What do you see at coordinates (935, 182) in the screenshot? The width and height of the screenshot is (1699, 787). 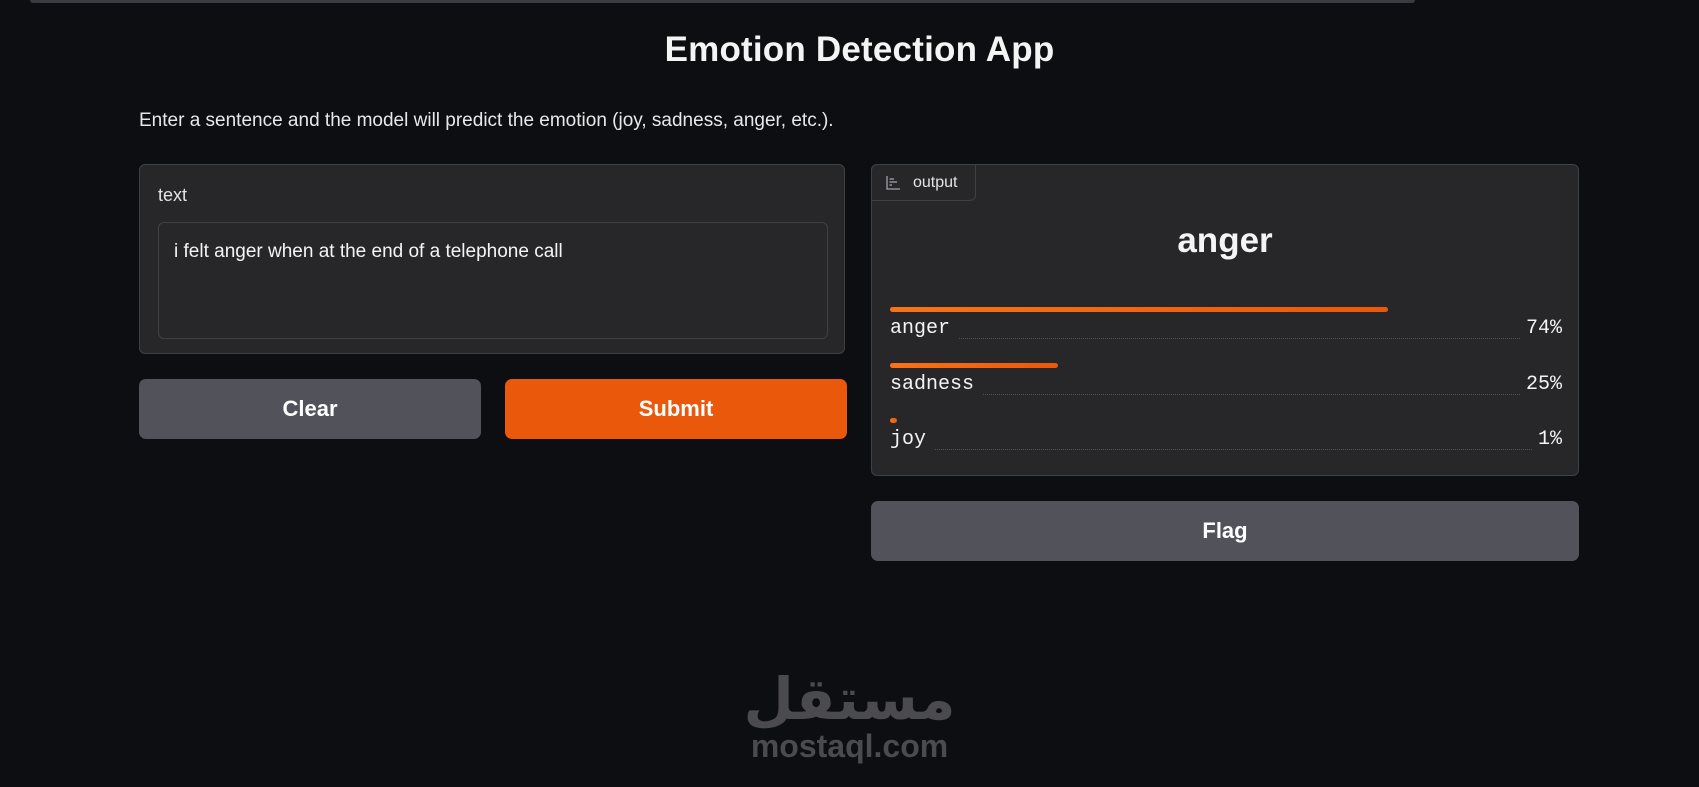 I see `output-tab-label: output` at bounding box center [935, 182].